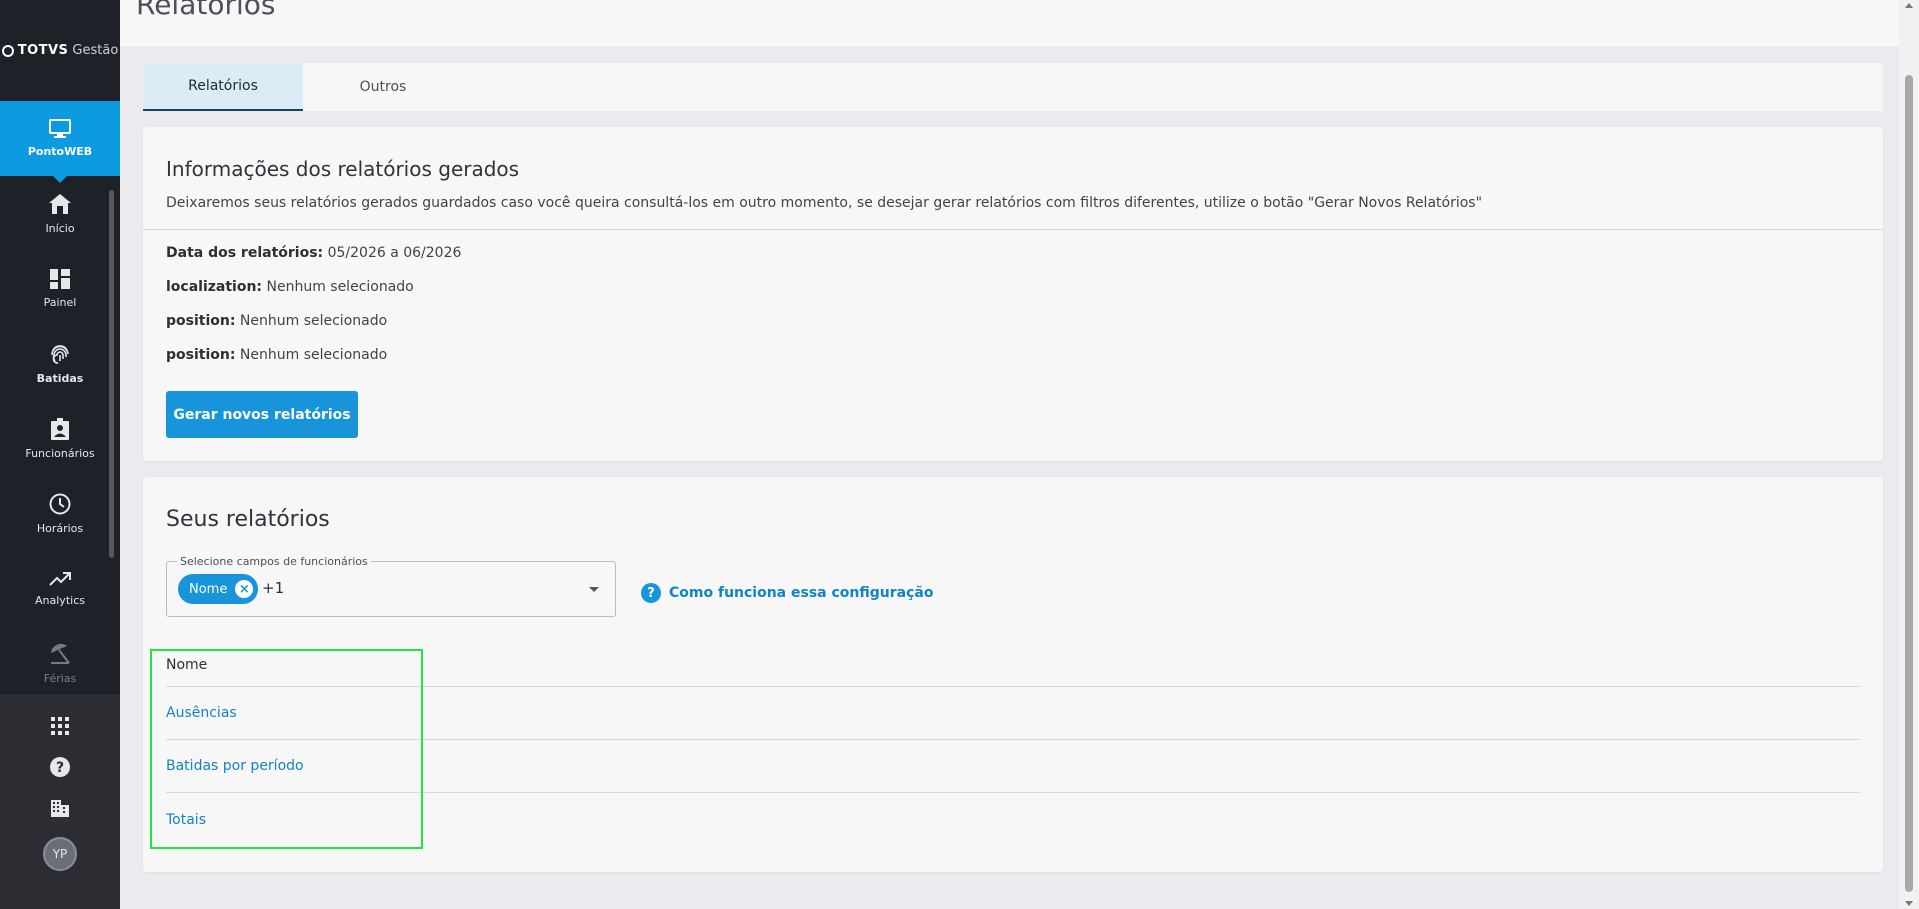 This screenshot has height=909, width=1919. I want to click on help-icon: ?, so click(60, 767).